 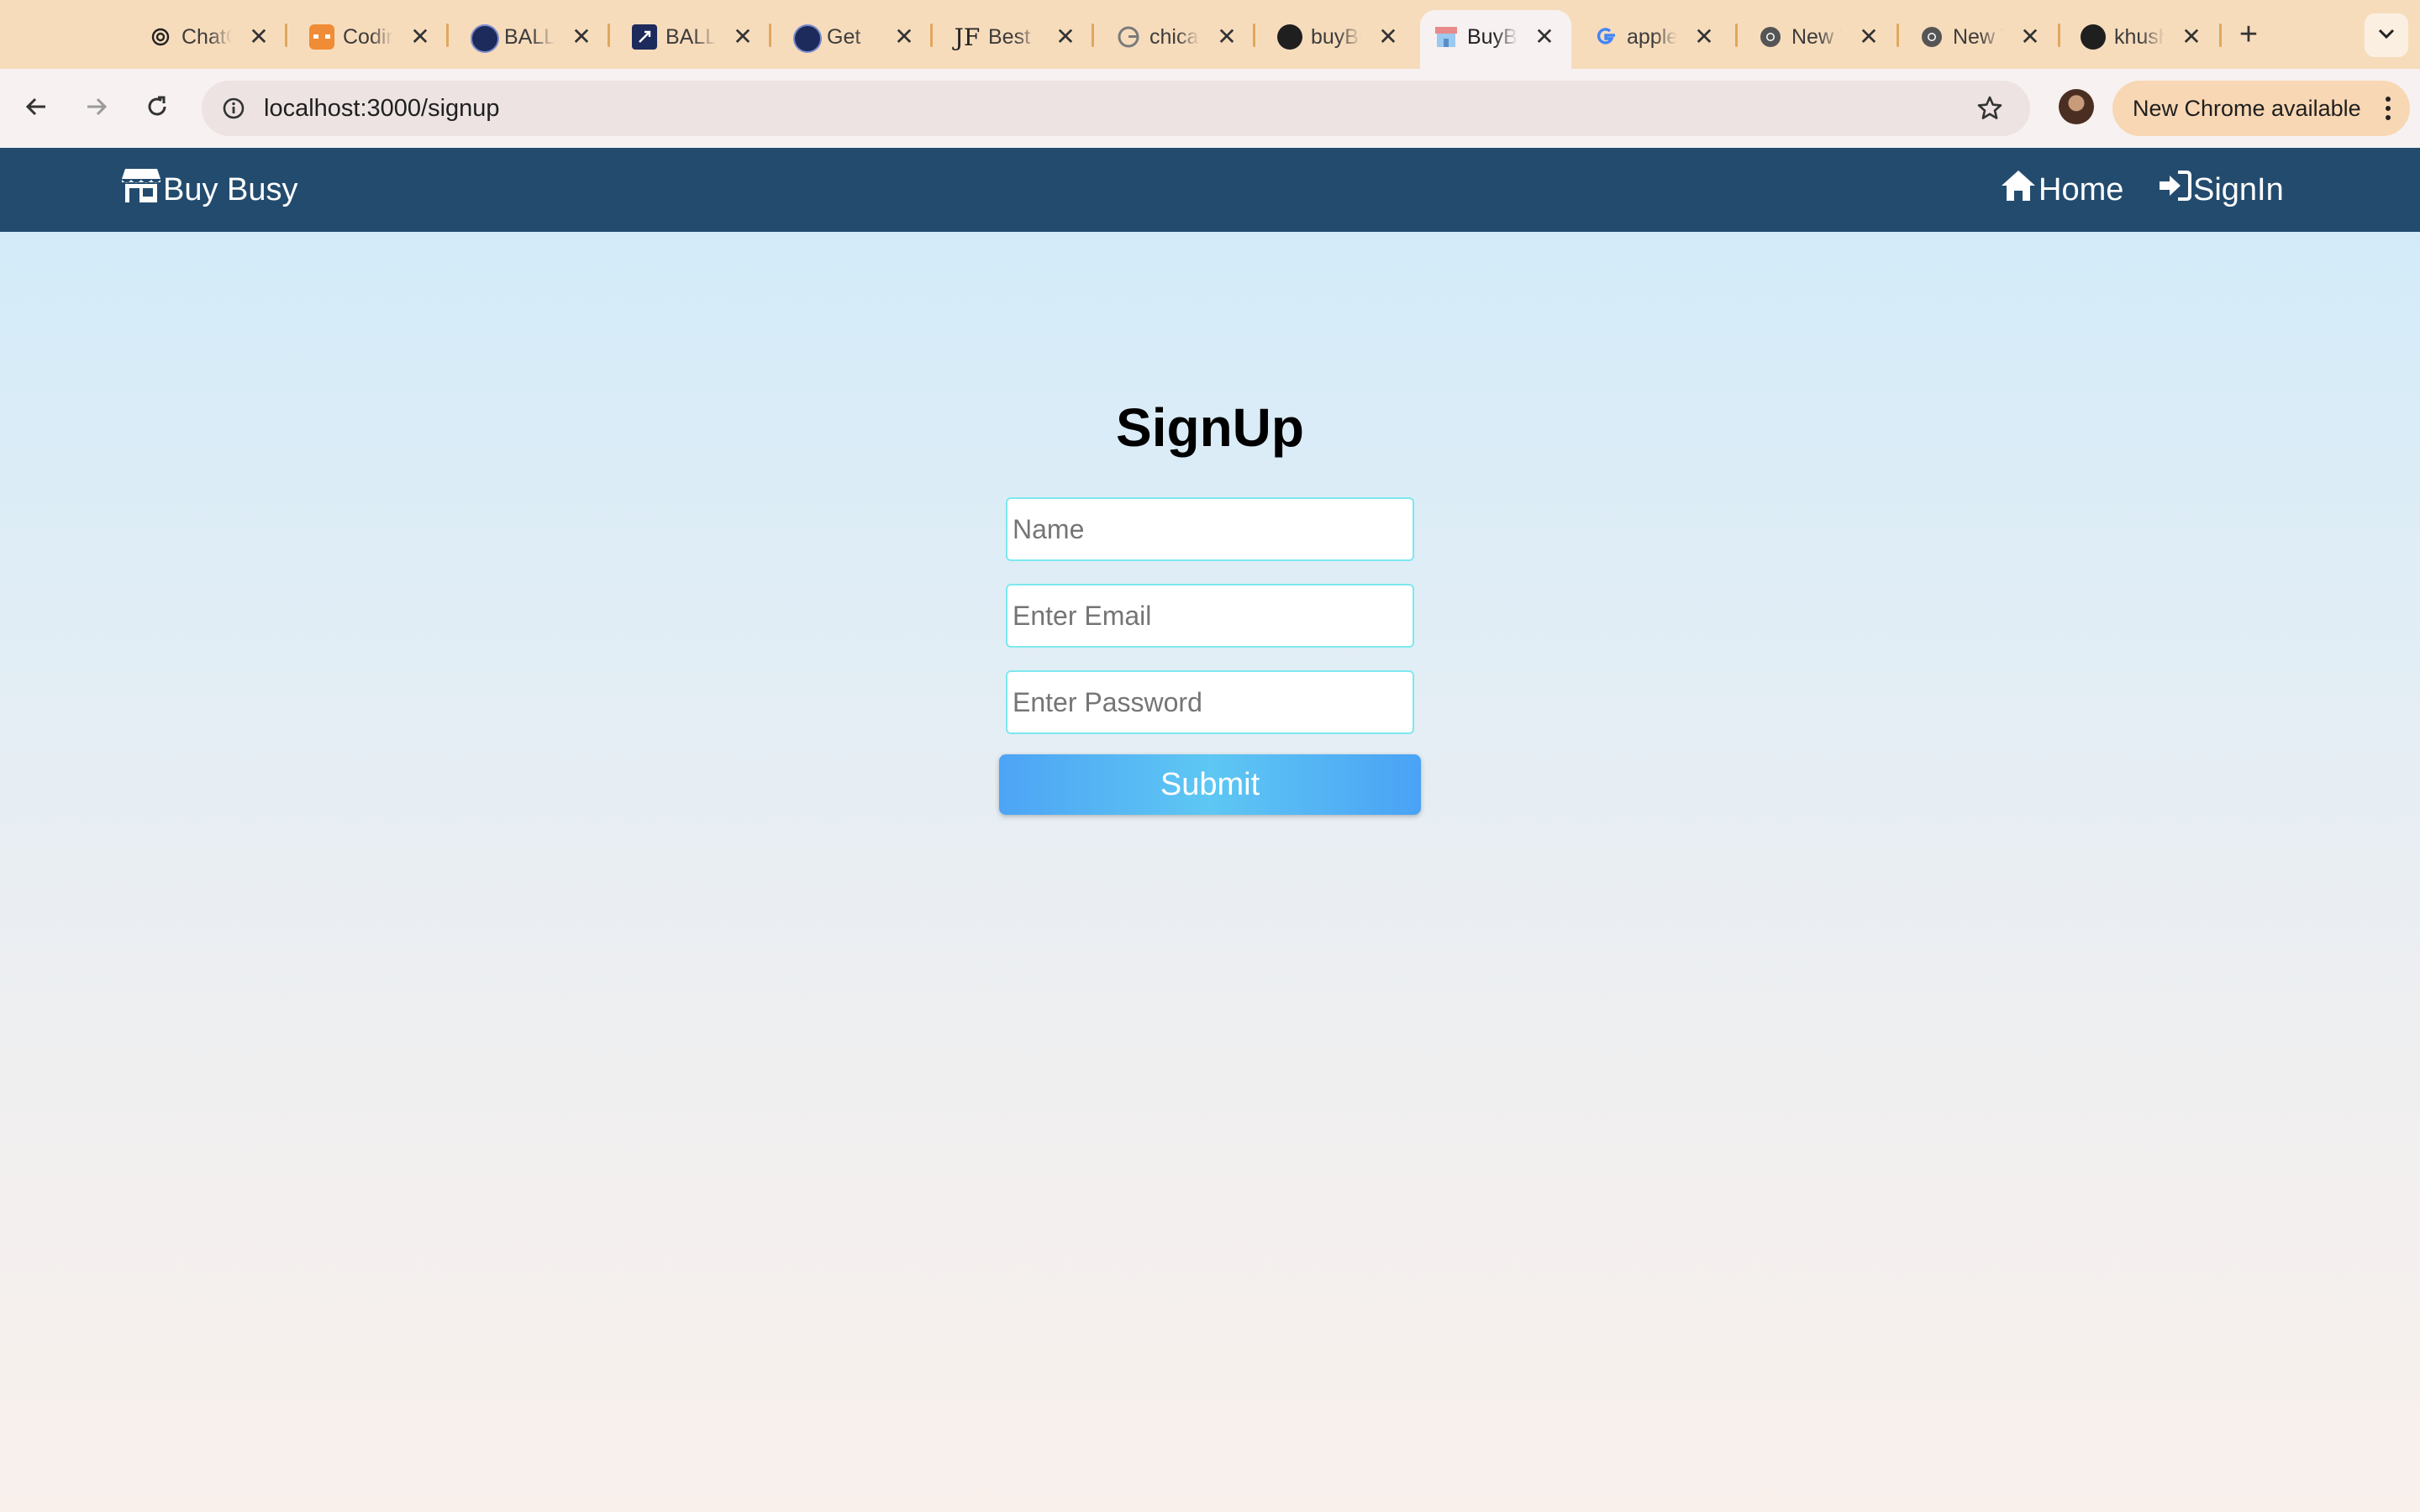 I want to click on chrome-update-button: New Chrome available, so click(x=2261, y=108).